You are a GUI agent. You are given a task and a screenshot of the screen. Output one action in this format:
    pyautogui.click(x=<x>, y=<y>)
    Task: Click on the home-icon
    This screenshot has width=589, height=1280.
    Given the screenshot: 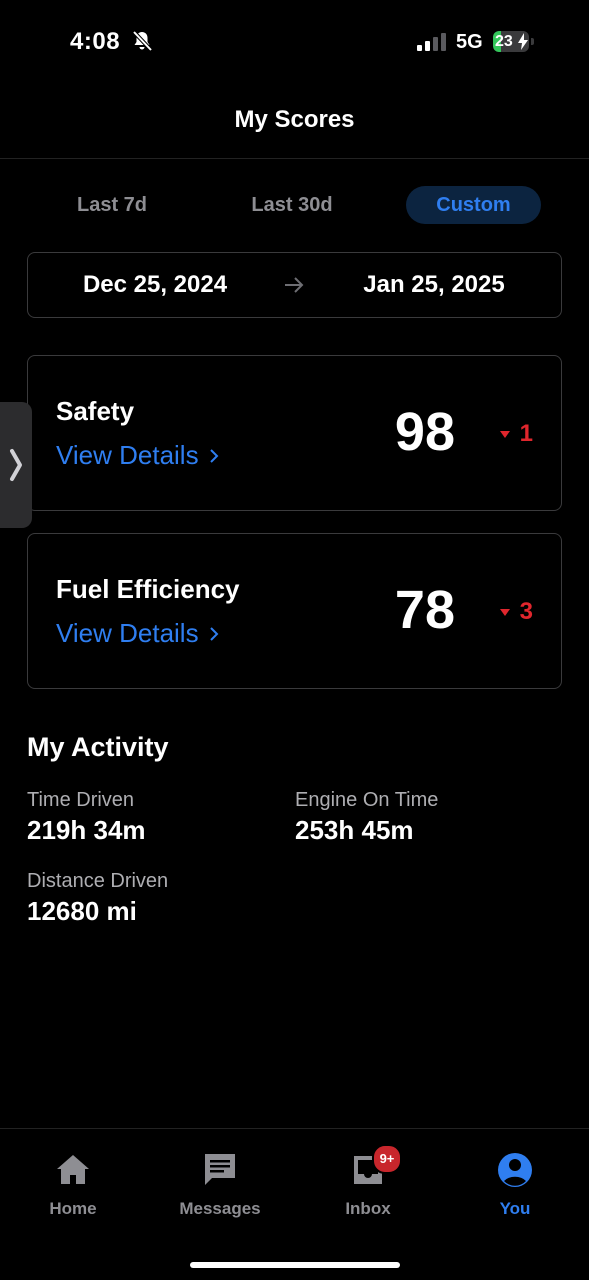 What is the action you would take?
    pyautogui.click(x=73, y=1169)
    